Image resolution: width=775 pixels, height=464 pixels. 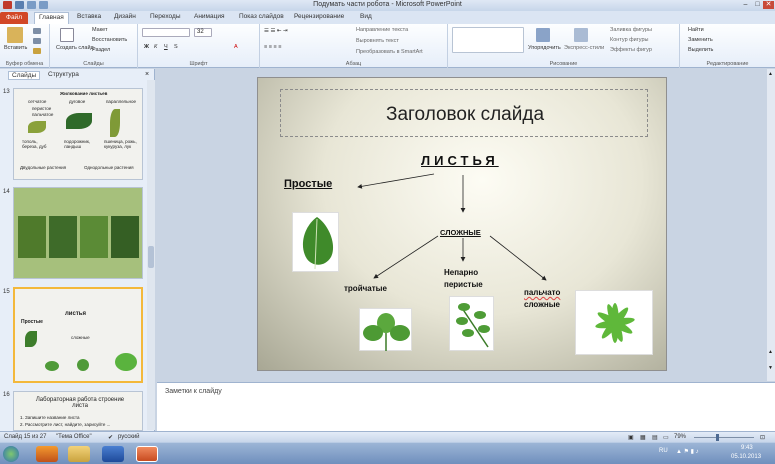 What do you see at coordinates (166, 47) in the screenshot?
I see `underline-icon: Ч` at bounding box center [166, 47].